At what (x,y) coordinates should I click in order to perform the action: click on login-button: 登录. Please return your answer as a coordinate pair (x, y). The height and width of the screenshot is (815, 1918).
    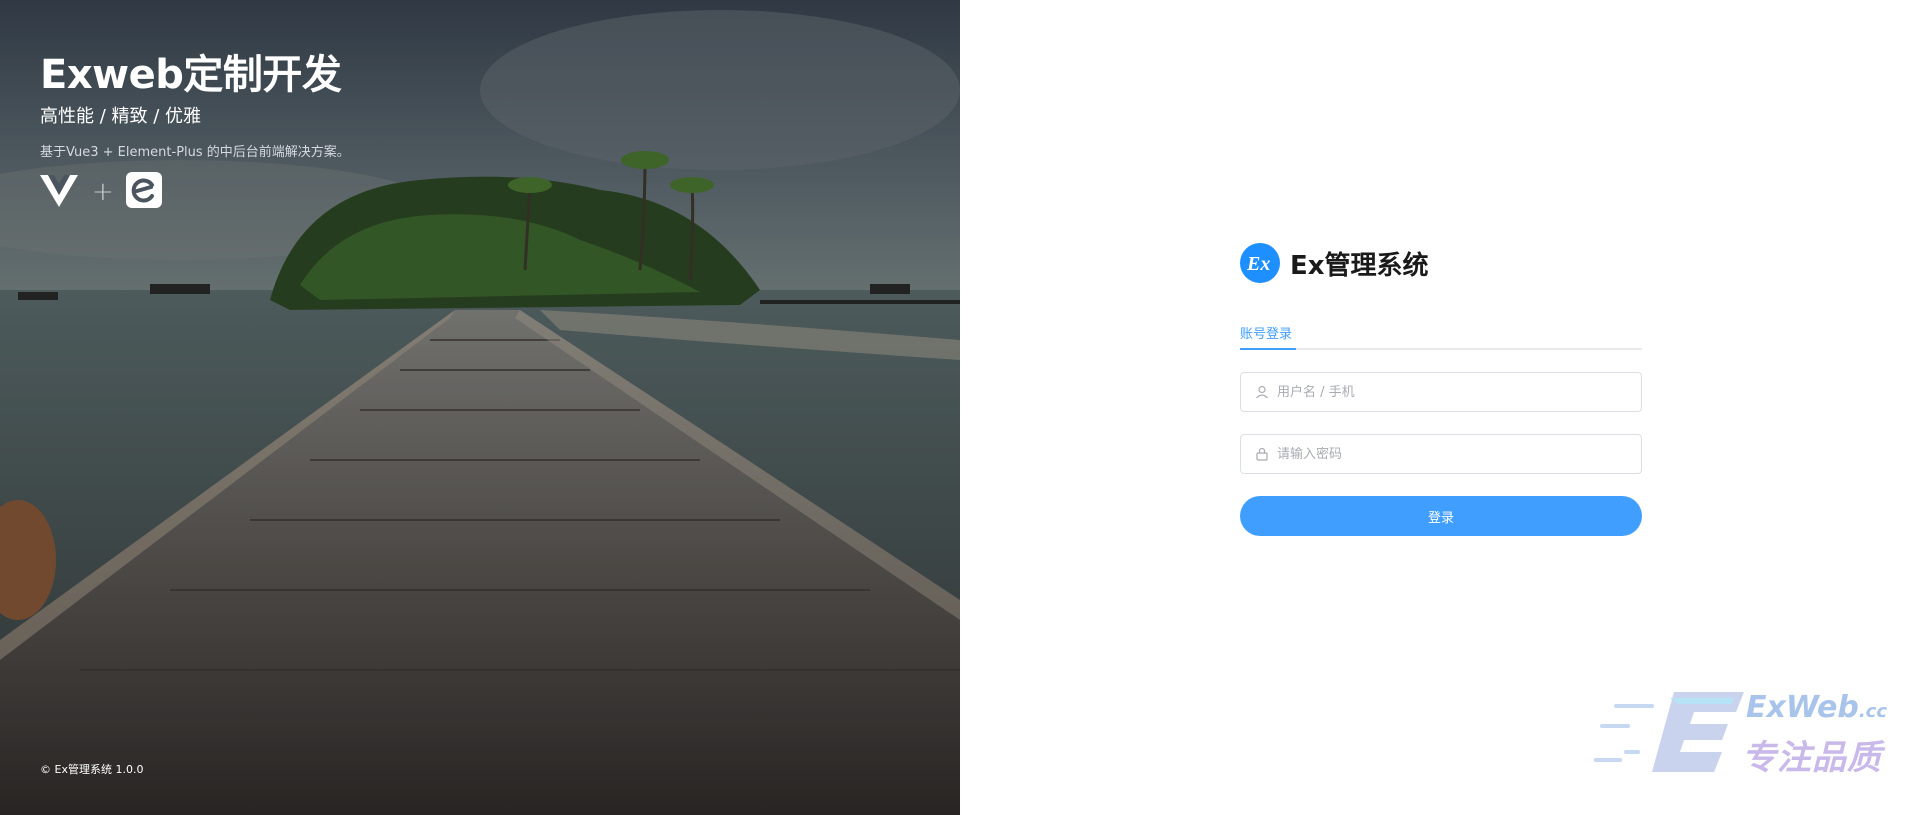
    Looking at the image, I should click on (1441, 516).